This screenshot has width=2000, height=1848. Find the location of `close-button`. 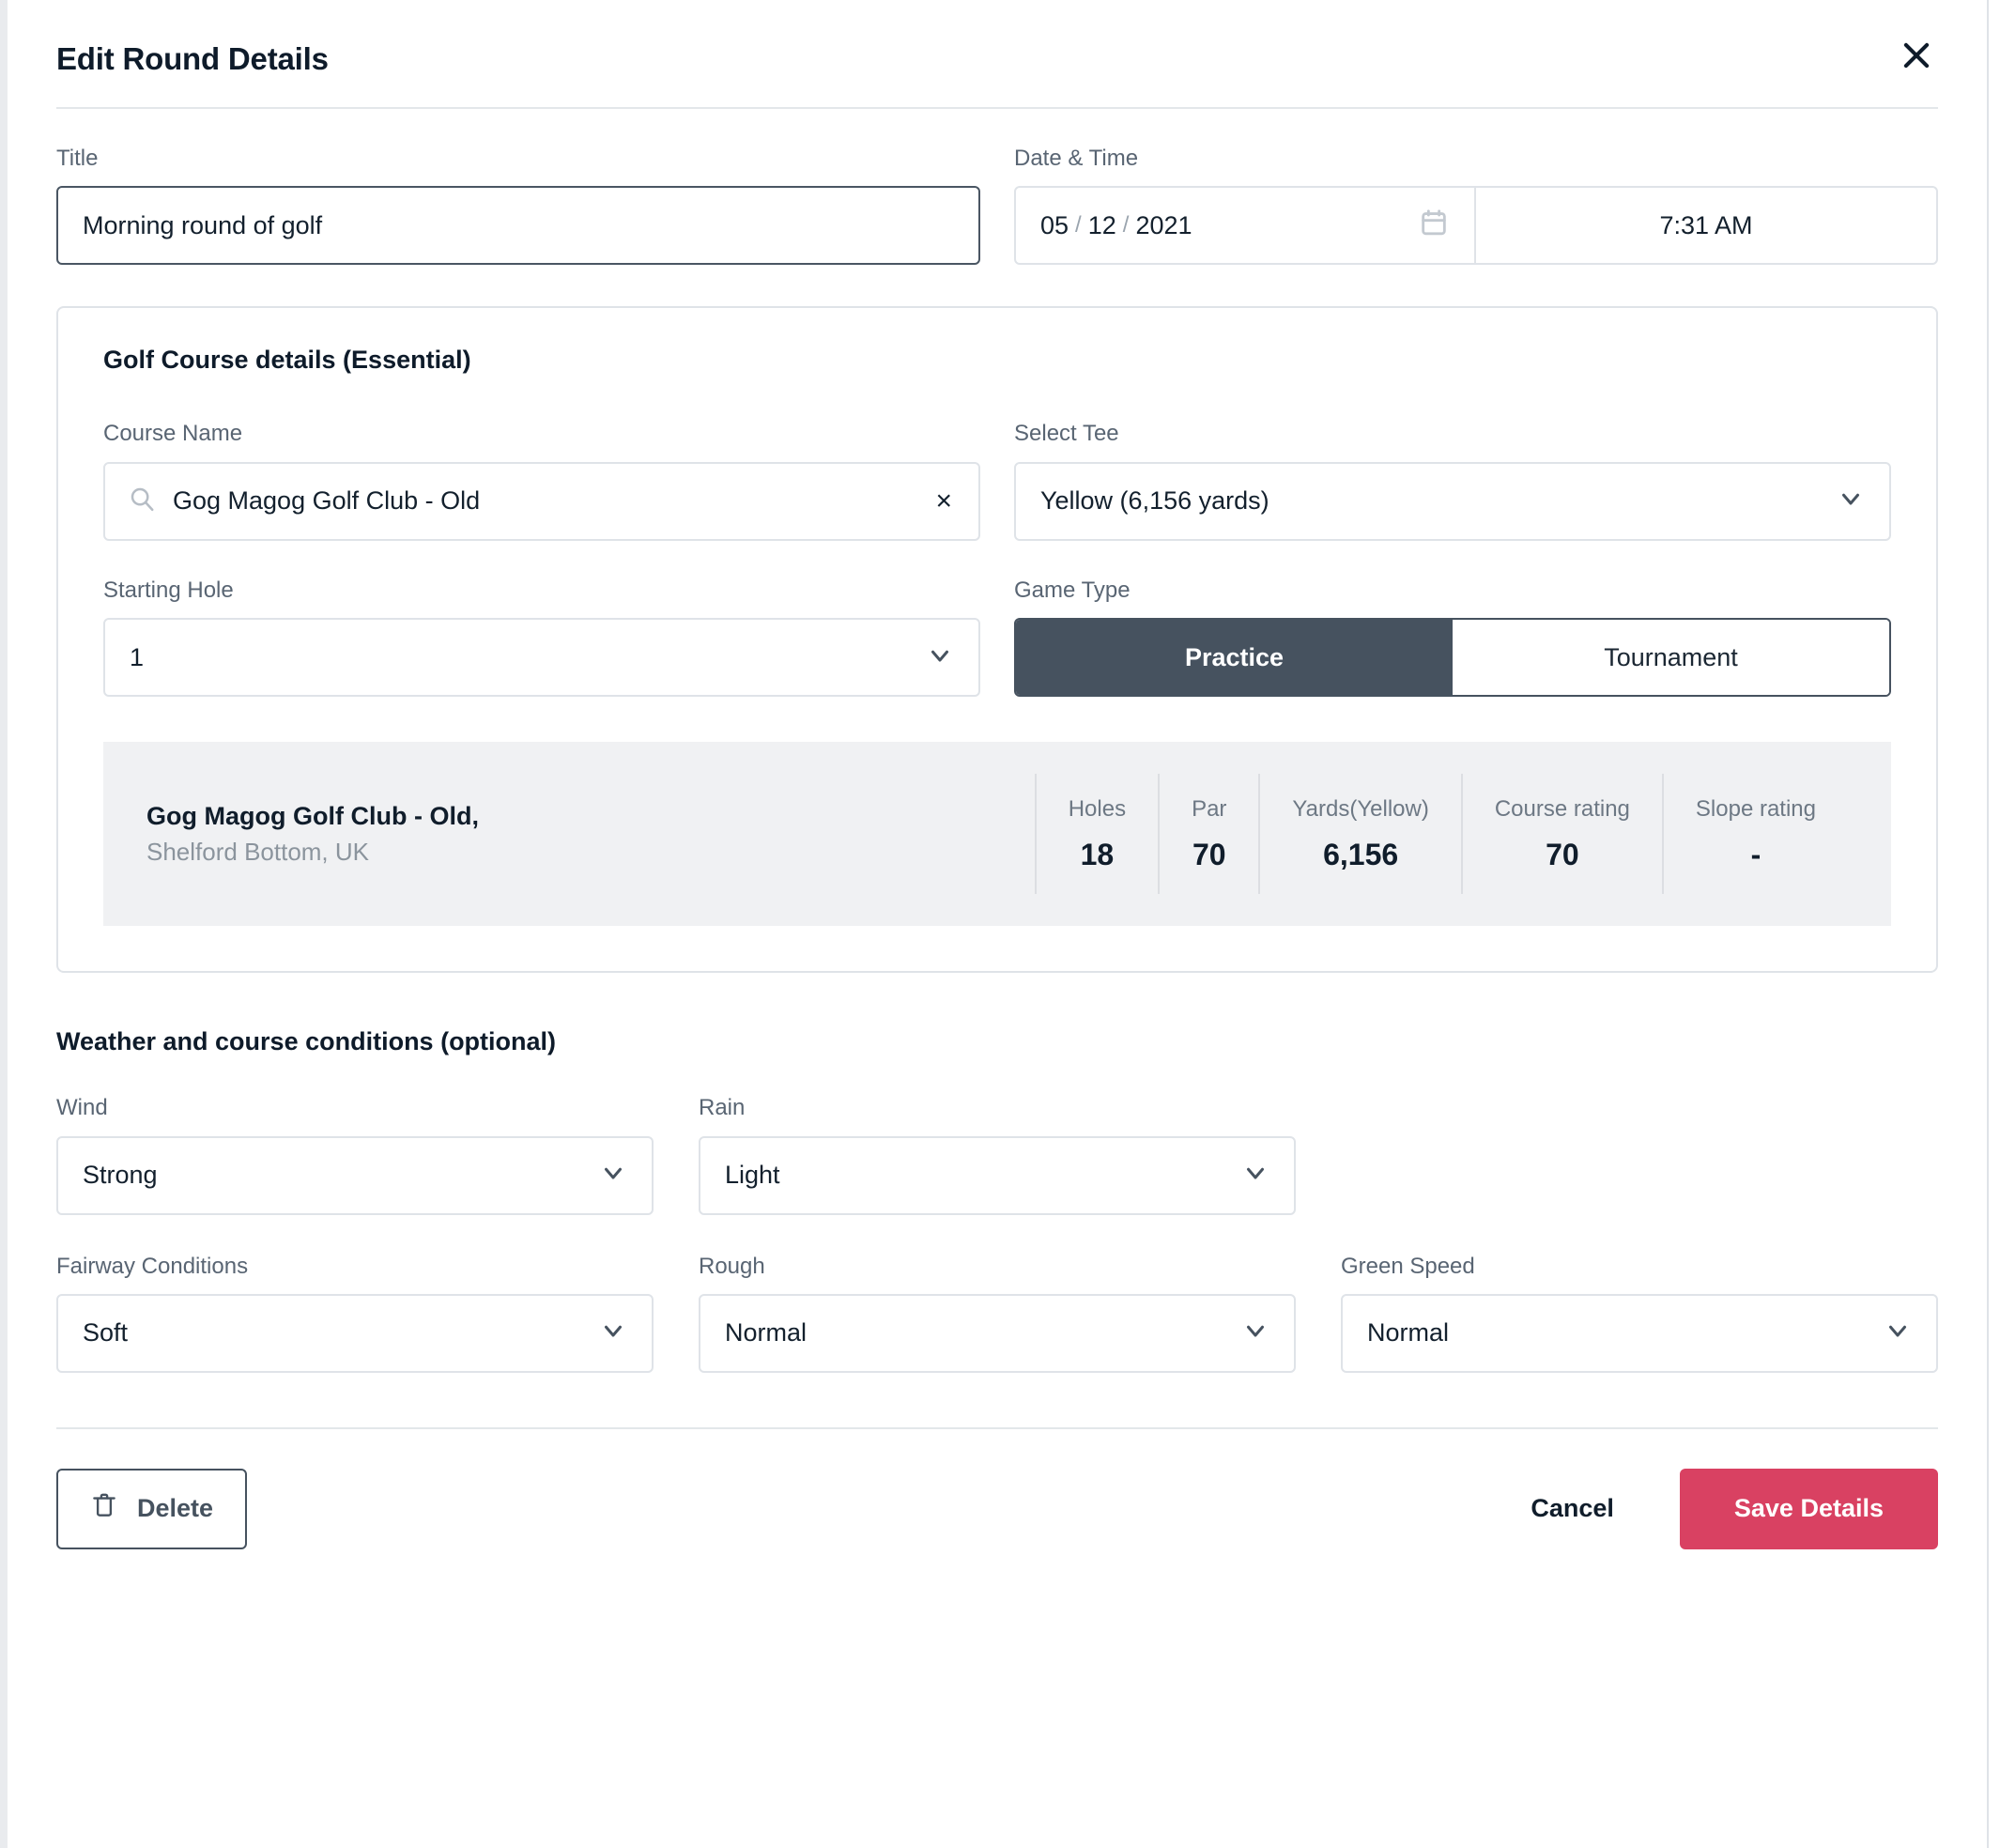

close-button is located at coordinates (1916, 55).